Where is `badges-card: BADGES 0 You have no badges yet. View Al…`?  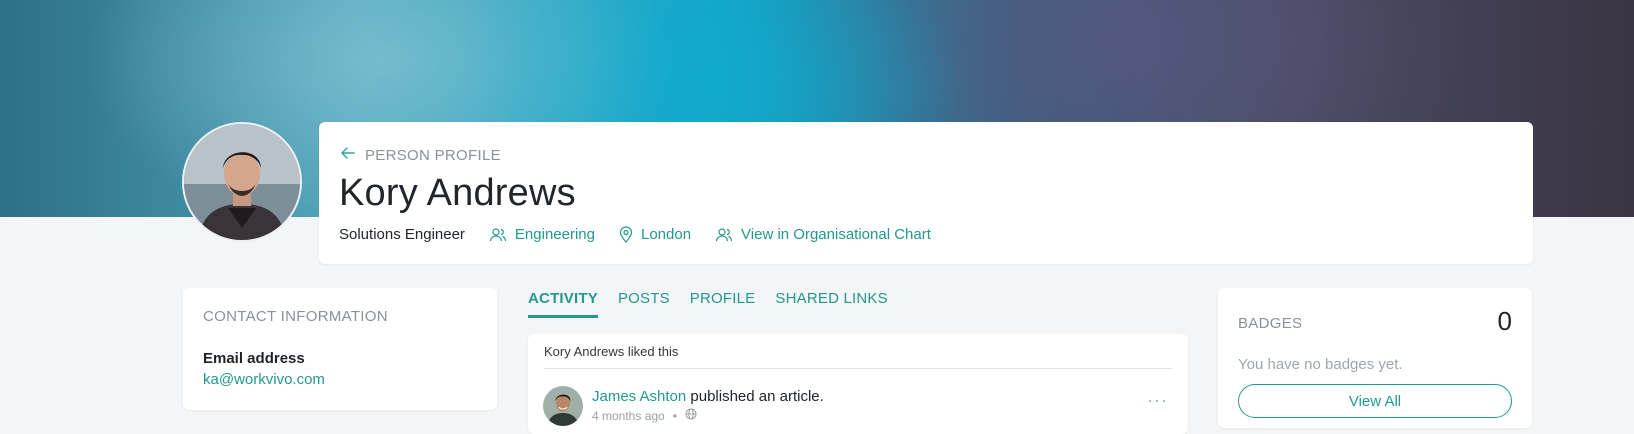
badges-card: BADGES 0 You have no badges yet. View Al… is located at coordinates (1375, 358).